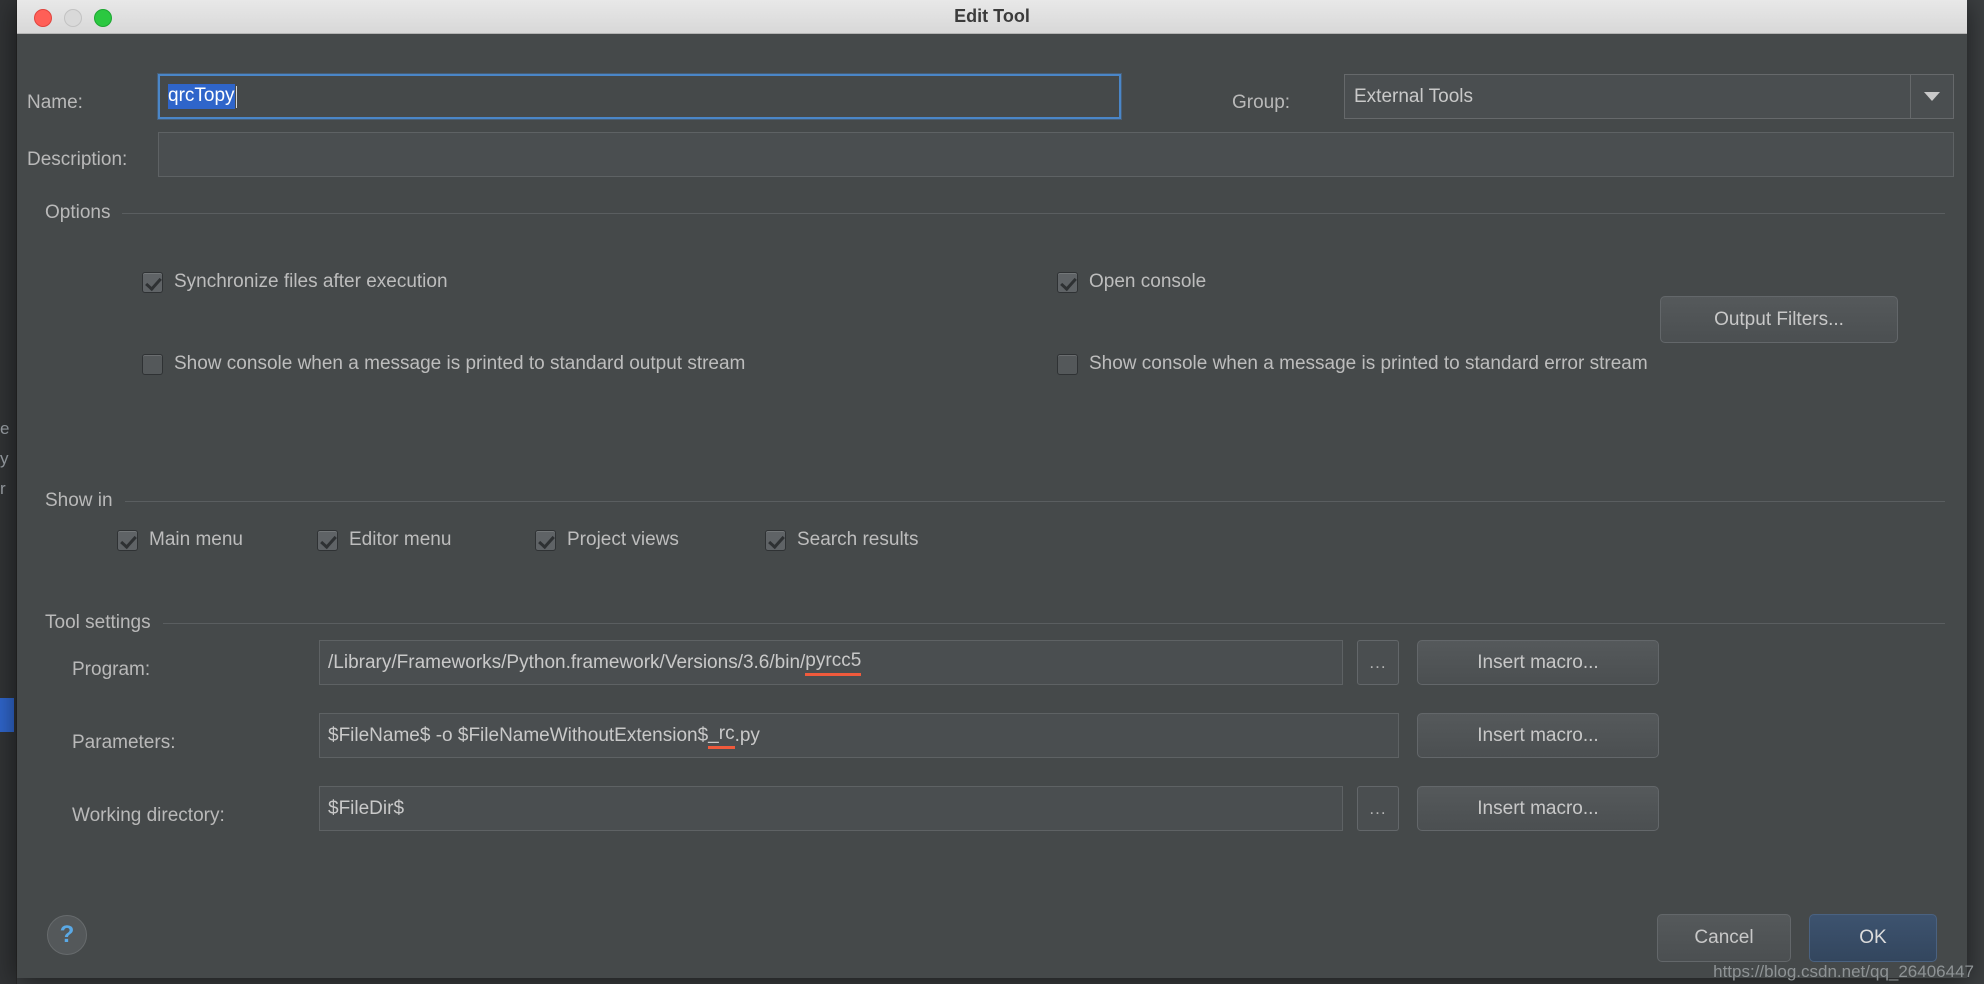 The width and height of the screenshot is (1984, 984). I want to click on checkbox-project-views: Project views, so click(607, 540).